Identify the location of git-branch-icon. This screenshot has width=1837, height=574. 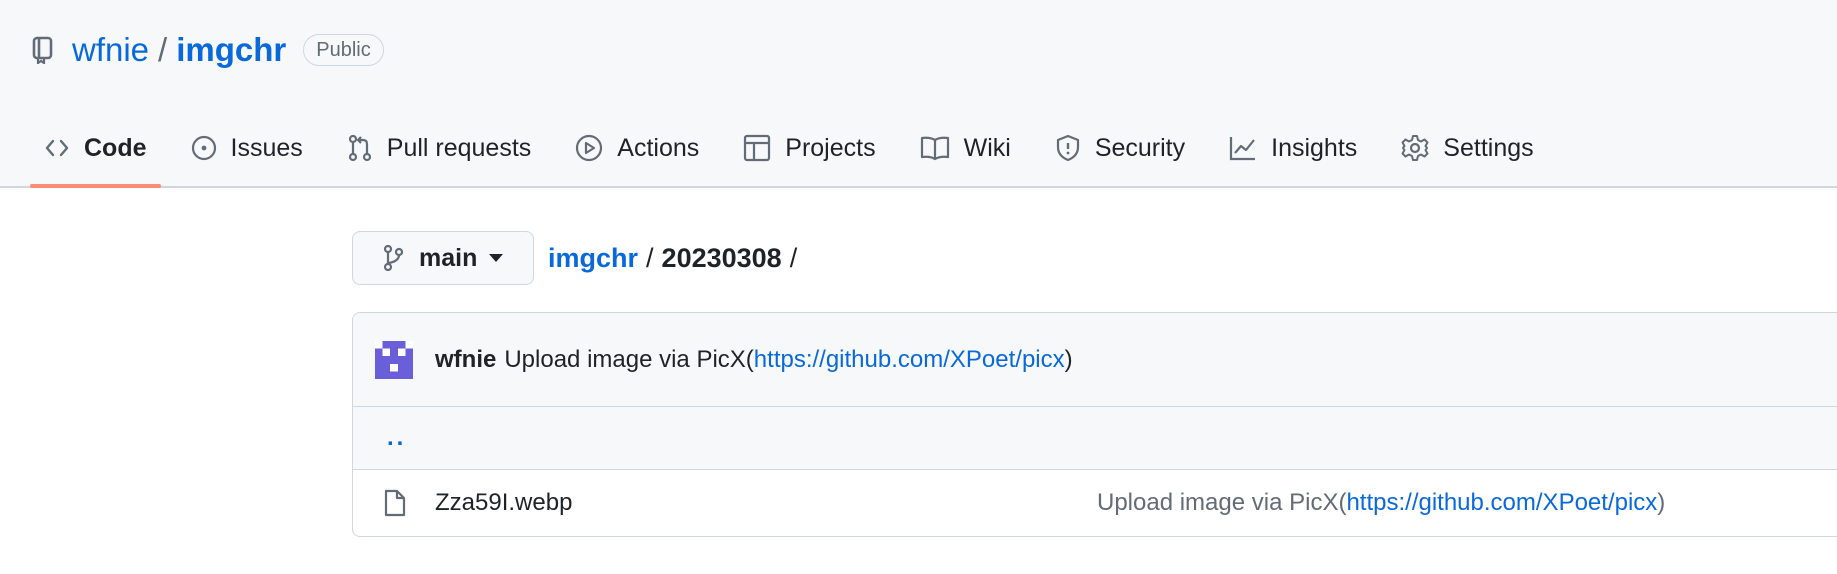
(393, 258).